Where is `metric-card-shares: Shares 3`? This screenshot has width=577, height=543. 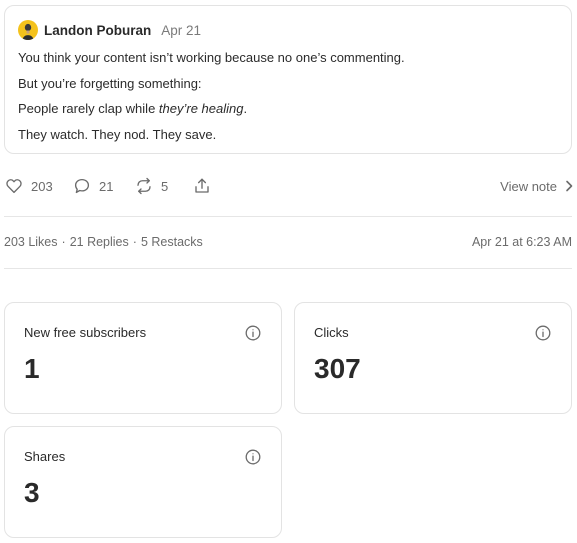
metric-card-shares: Shares 3 is located at coordinates (143, 482).